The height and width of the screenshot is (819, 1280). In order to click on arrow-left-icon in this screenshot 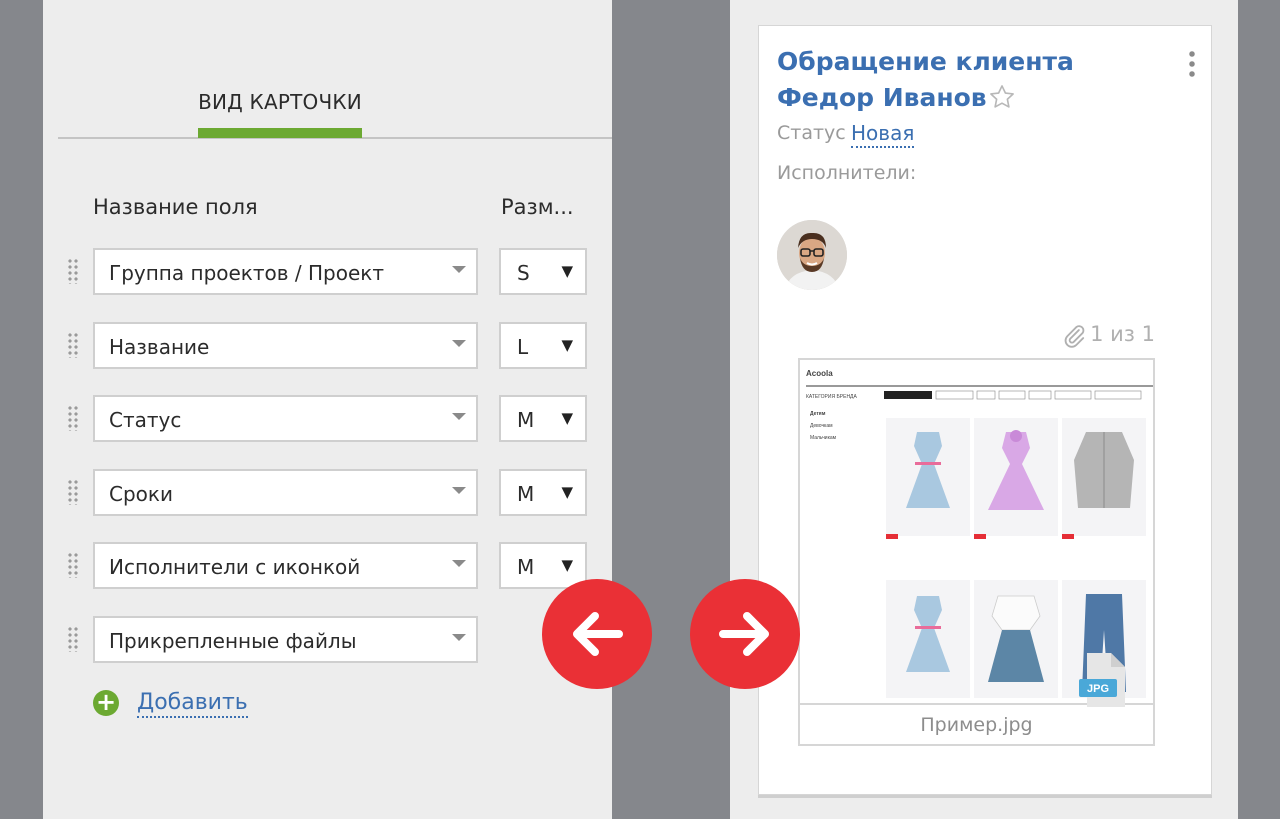, I will do `click(598, 634)`.